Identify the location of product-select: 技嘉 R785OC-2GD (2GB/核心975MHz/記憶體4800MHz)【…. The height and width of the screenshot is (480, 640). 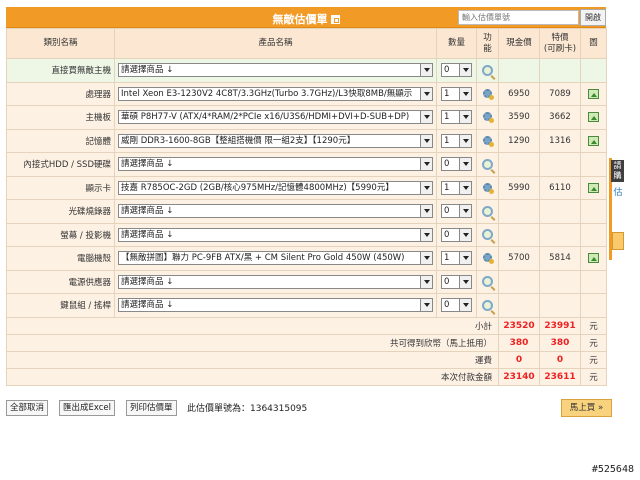
(275, 187).